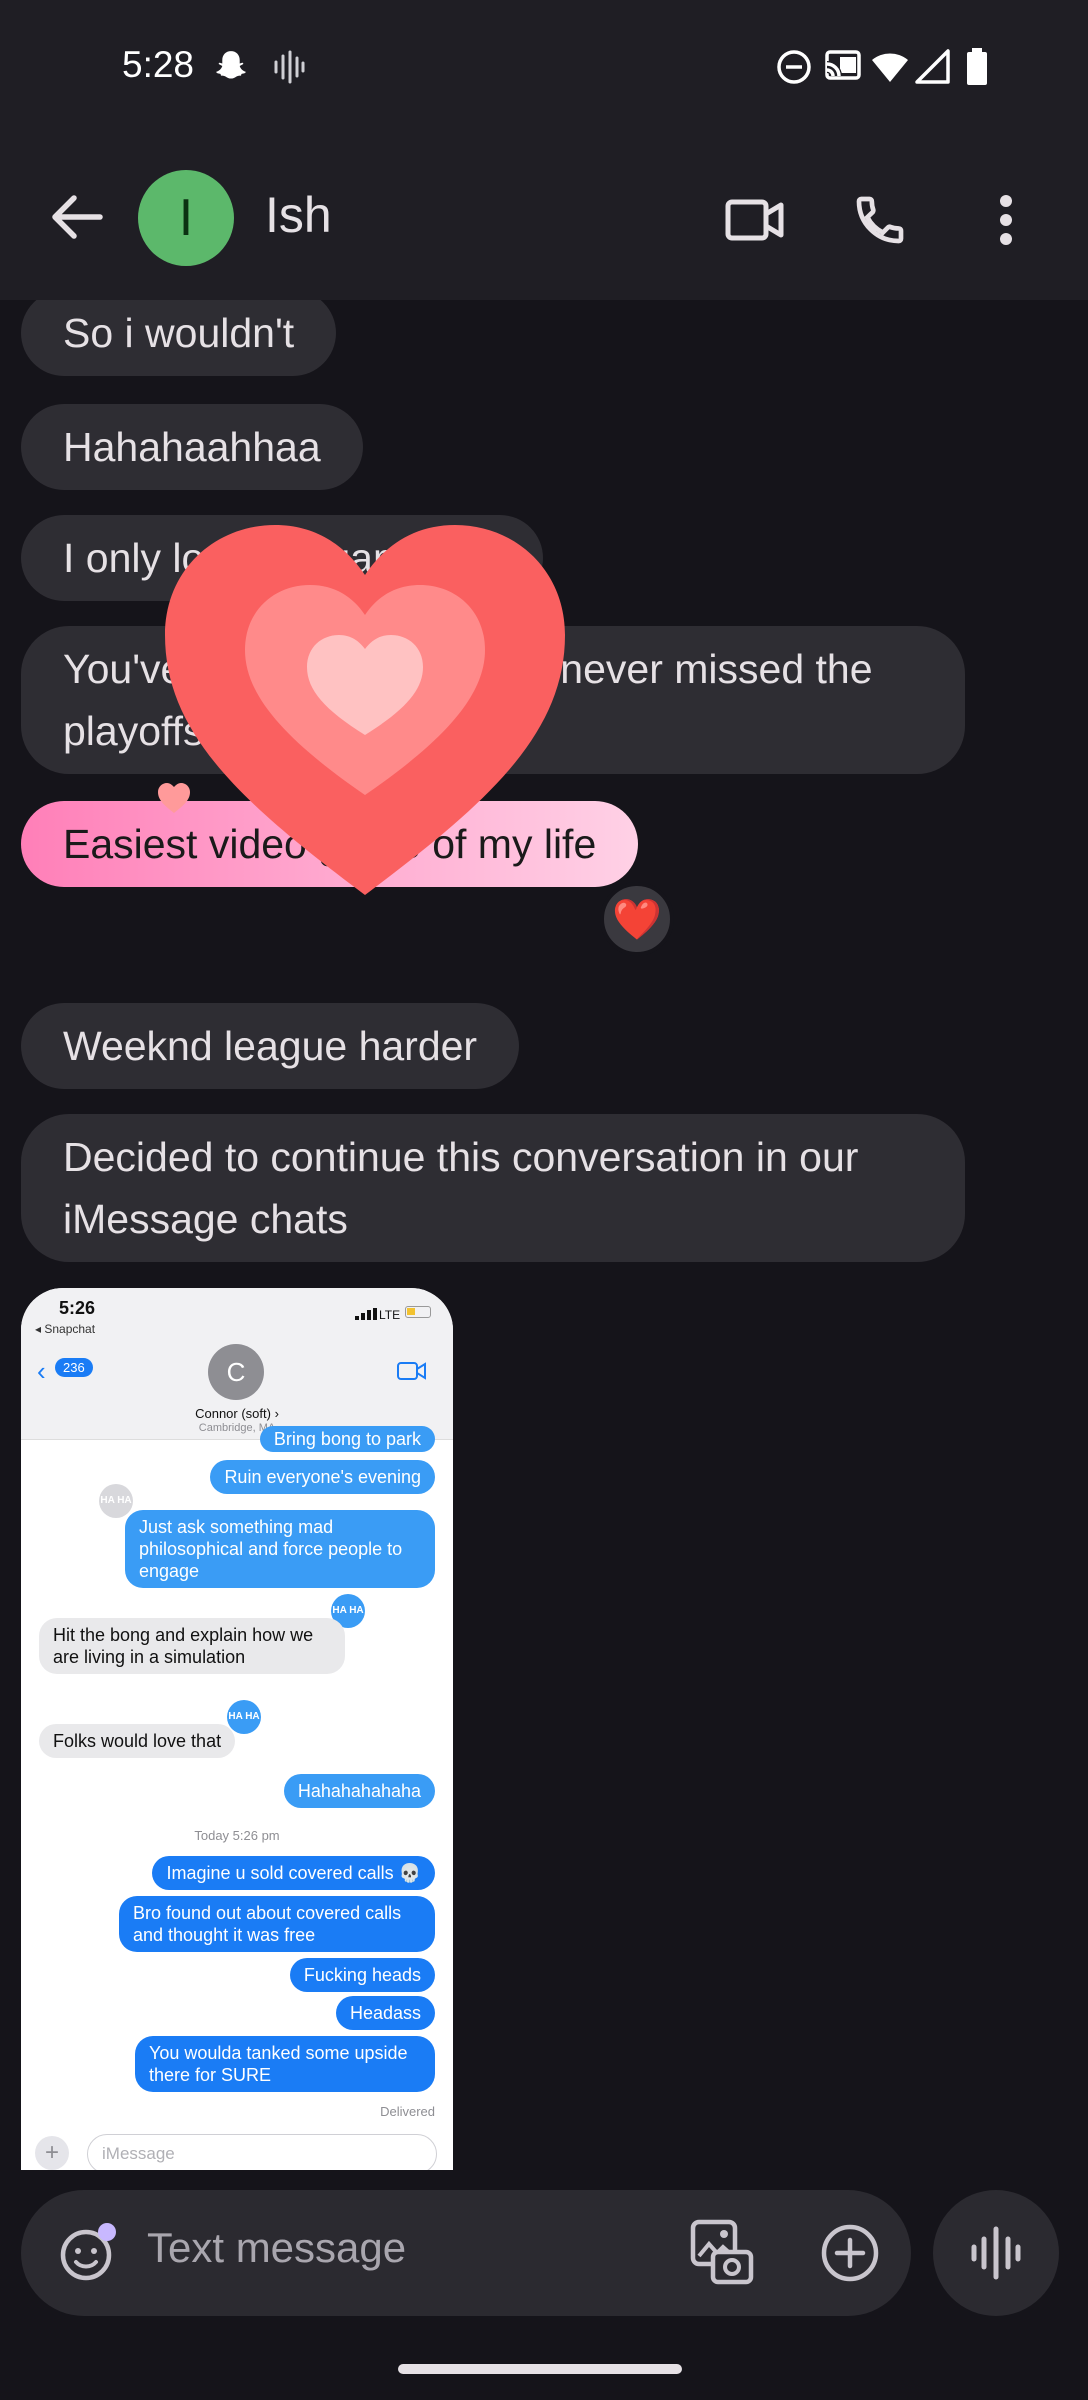  I want to click on screenshot-plus-icon: +, so click(52, 2153).